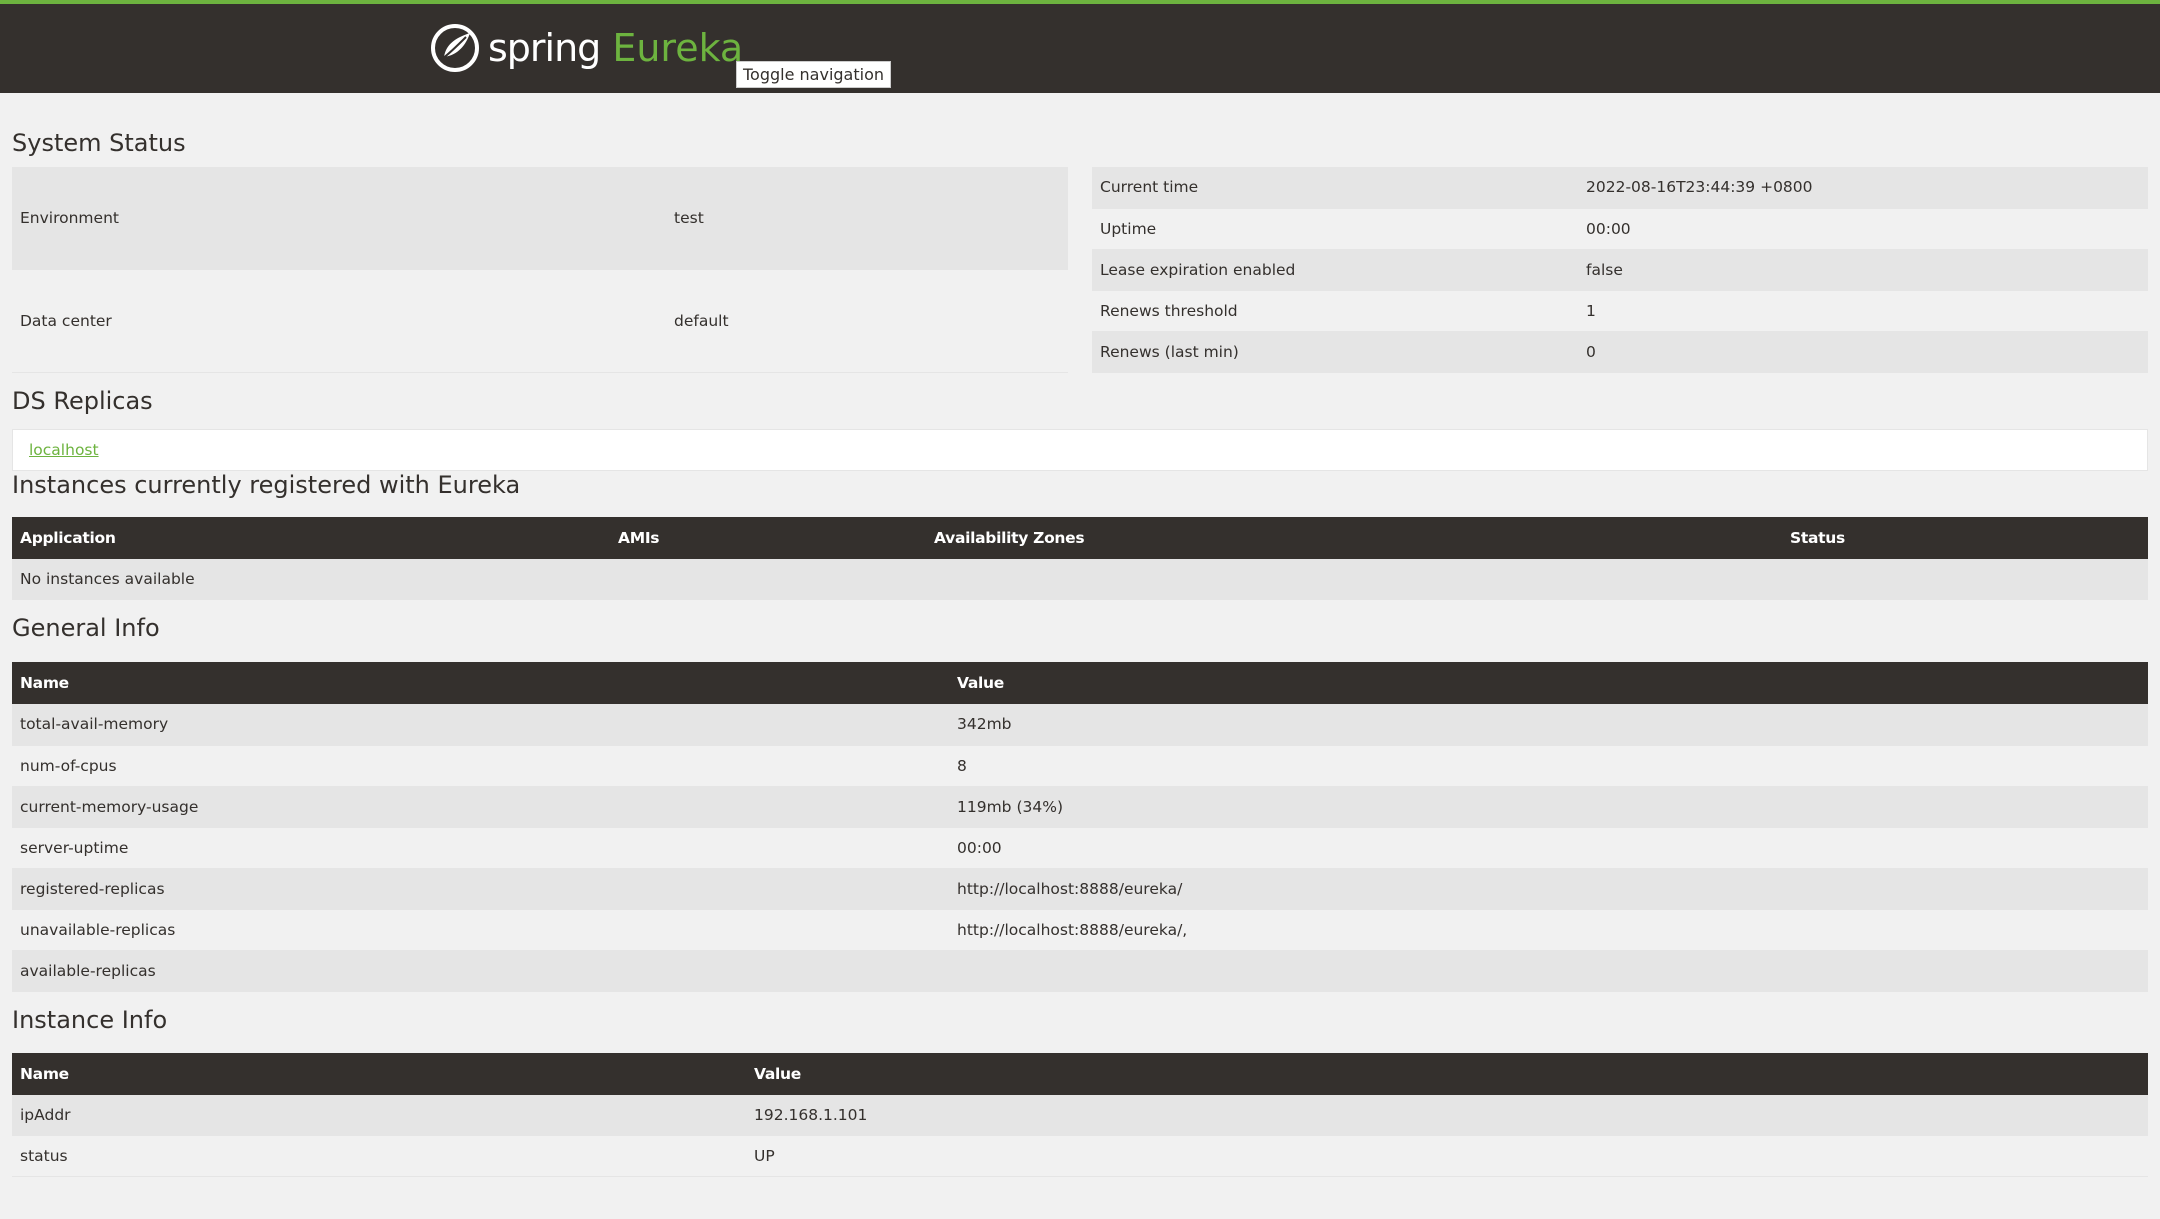 This screenshot has height=1219, width=2160. I want to click on table-row: total-avail-memory 342mb, so click(1080, 725).